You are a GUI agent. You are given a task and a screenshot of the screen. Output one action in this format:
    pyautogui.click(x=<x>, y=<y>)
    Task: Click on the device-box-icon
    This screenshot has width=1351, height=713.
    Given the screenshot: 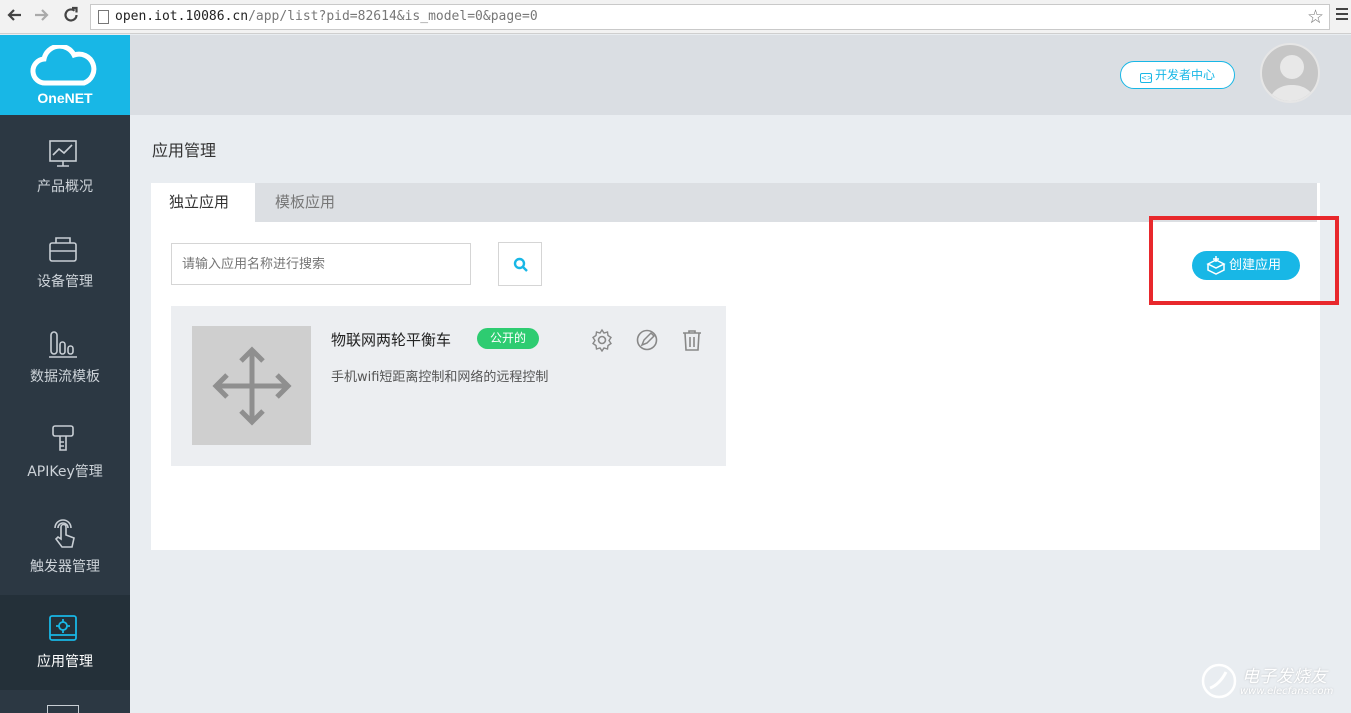 What is the action you would take?
    pyautogui.click(x=63, y=249)
    